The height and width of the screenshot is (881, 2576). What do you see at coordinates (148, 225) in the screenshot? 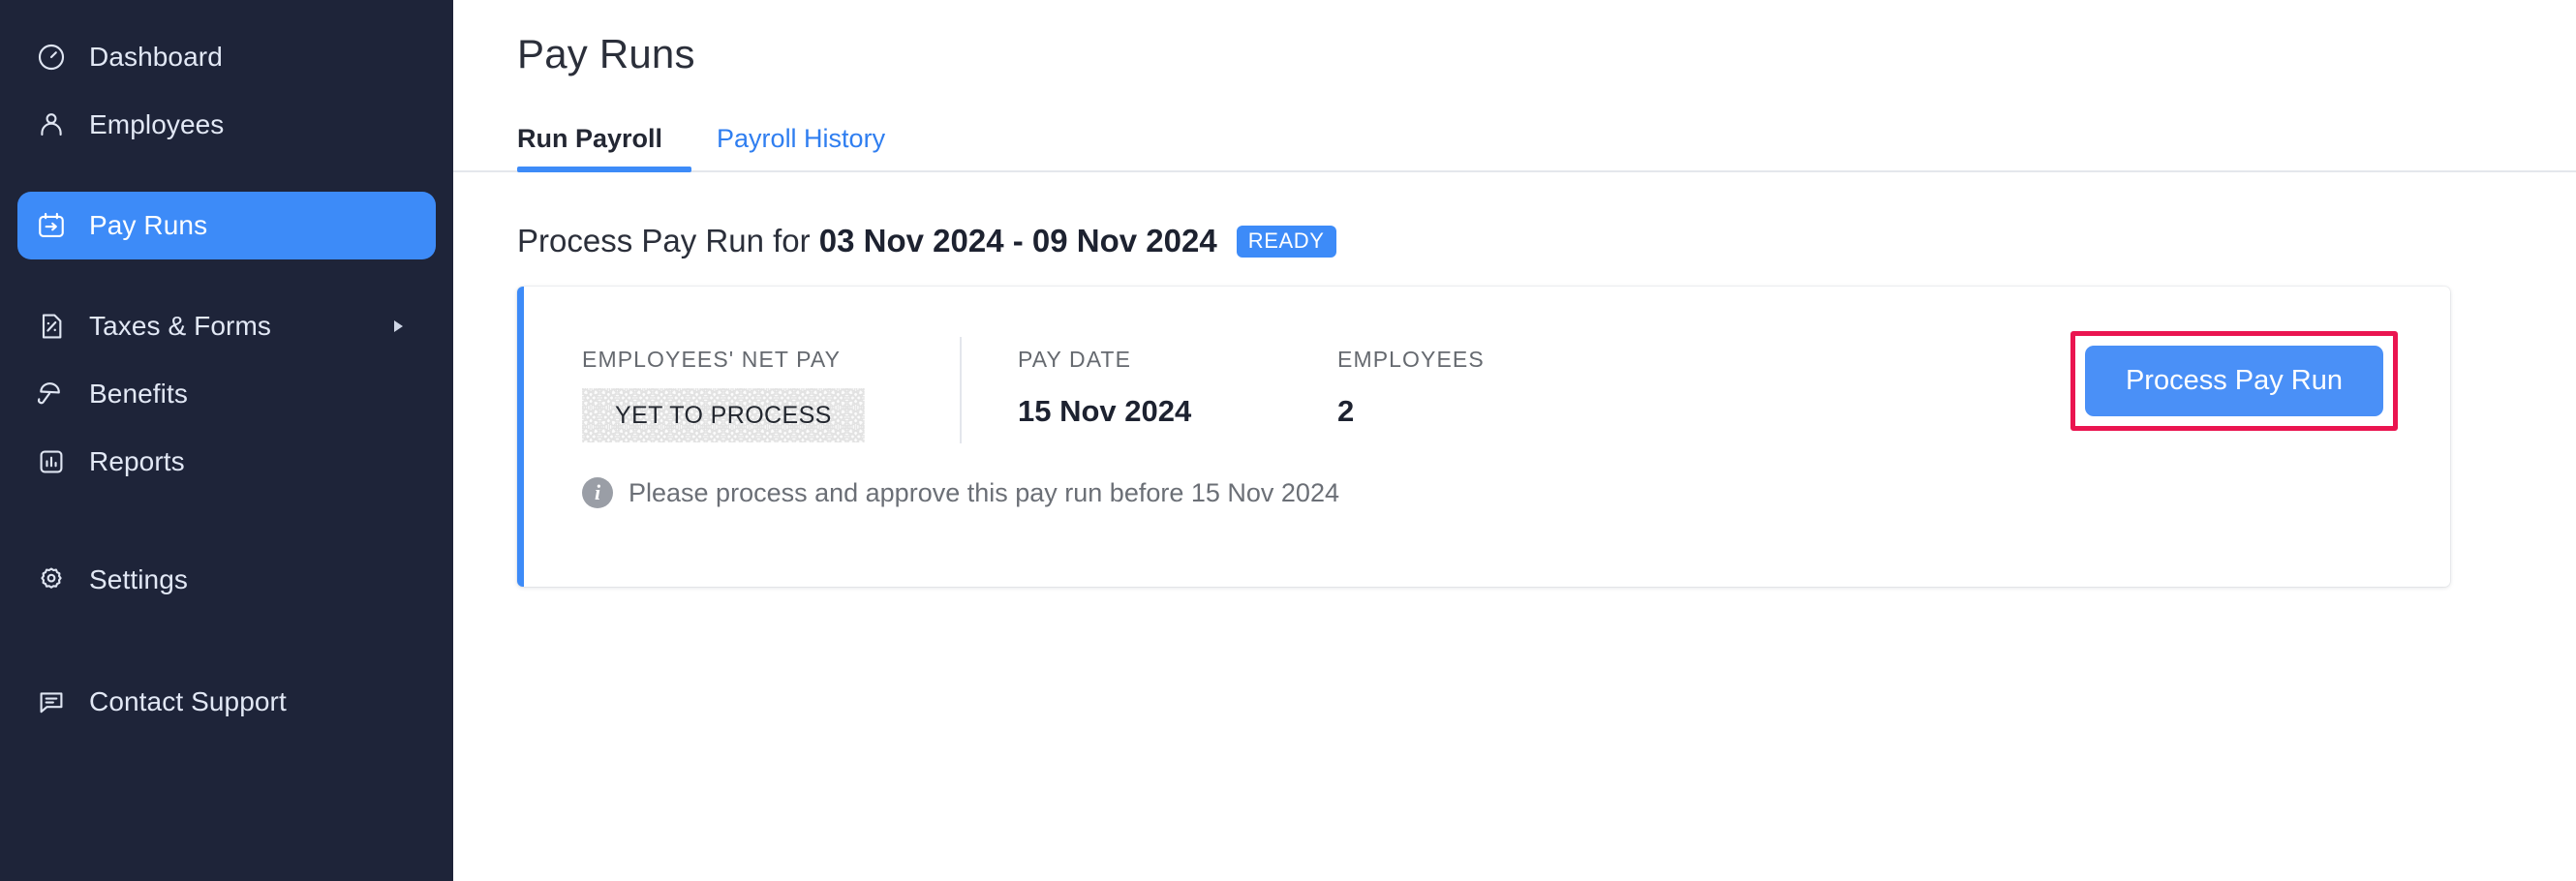
I see `sidebar-item-label: Pay Runs` at bounding box center [148, 225].